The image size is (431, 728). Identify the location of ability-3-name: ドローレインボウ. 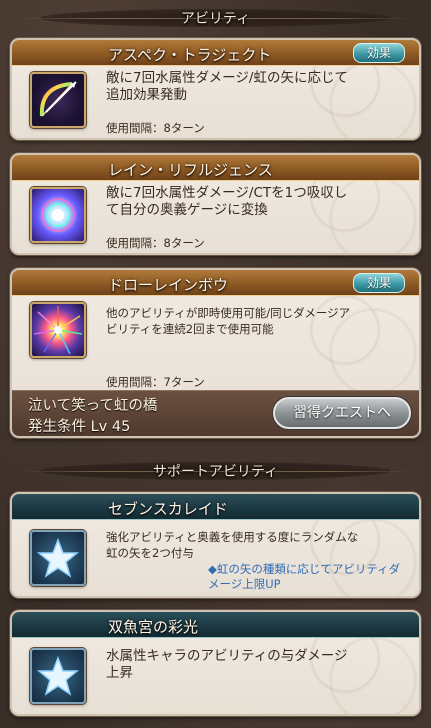
(168, 285).